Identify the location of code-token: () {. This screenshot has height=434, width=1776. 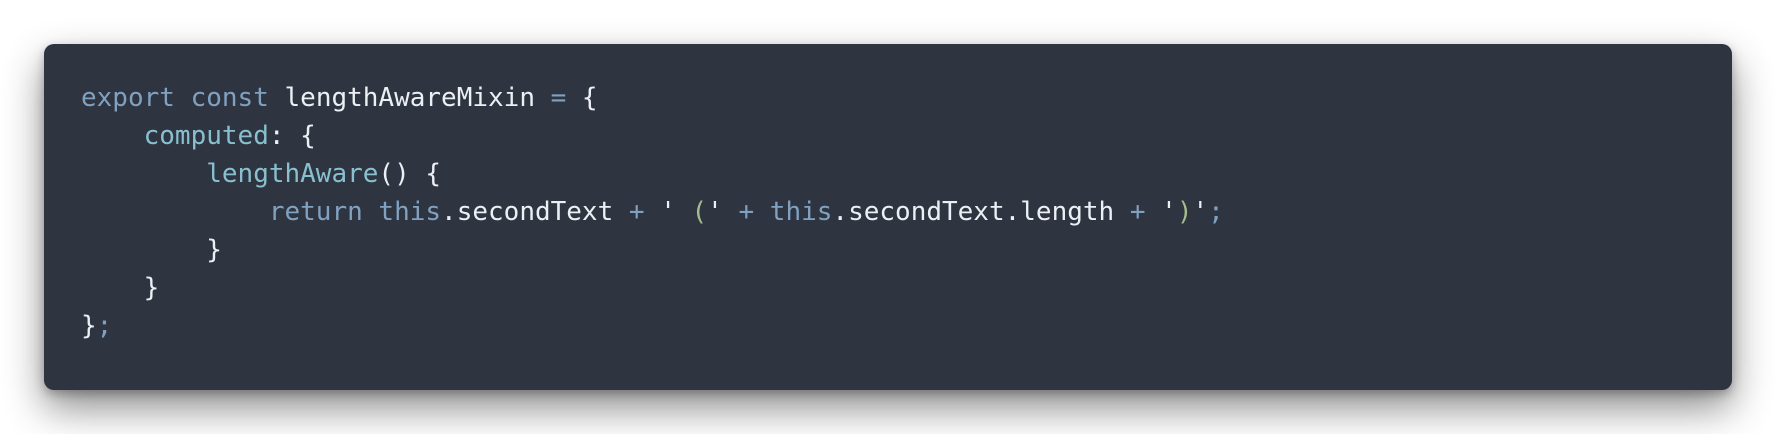
(410, 174).